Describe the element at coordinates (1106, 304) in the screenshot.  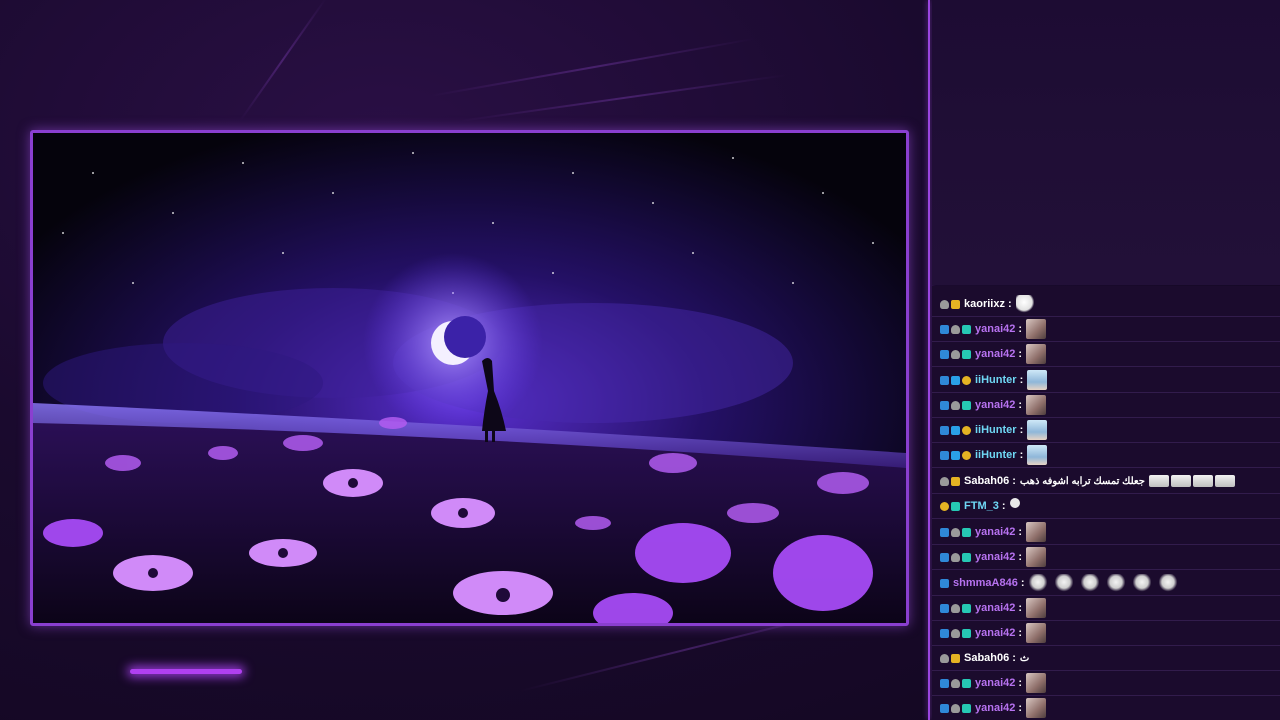
I see `chat-message: kaoriixz:` at that location.